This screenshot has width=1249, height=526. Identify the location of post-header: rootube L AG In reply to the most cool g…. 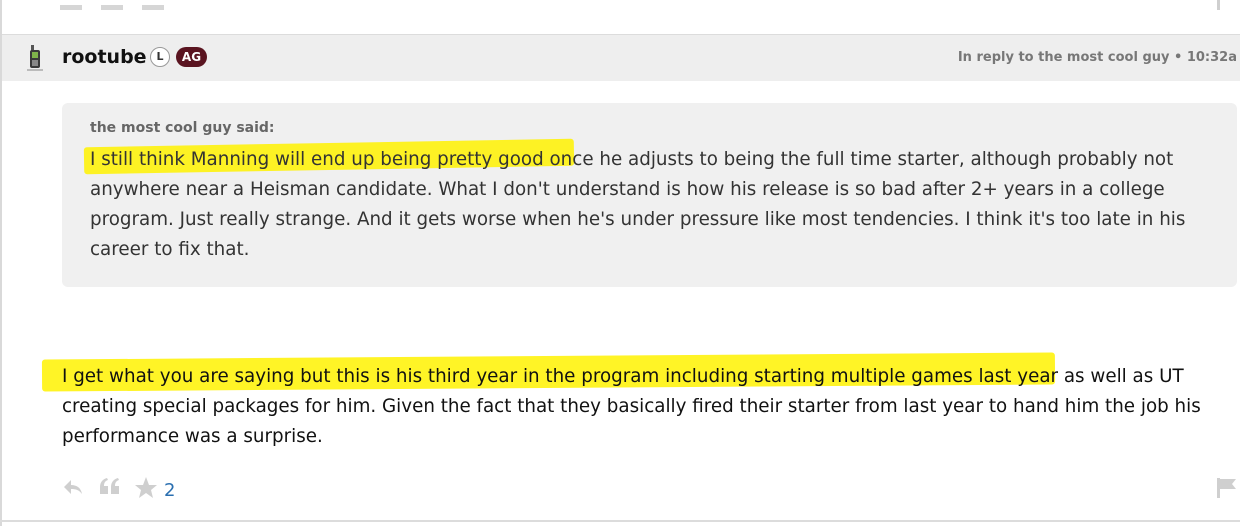
(621, 57).